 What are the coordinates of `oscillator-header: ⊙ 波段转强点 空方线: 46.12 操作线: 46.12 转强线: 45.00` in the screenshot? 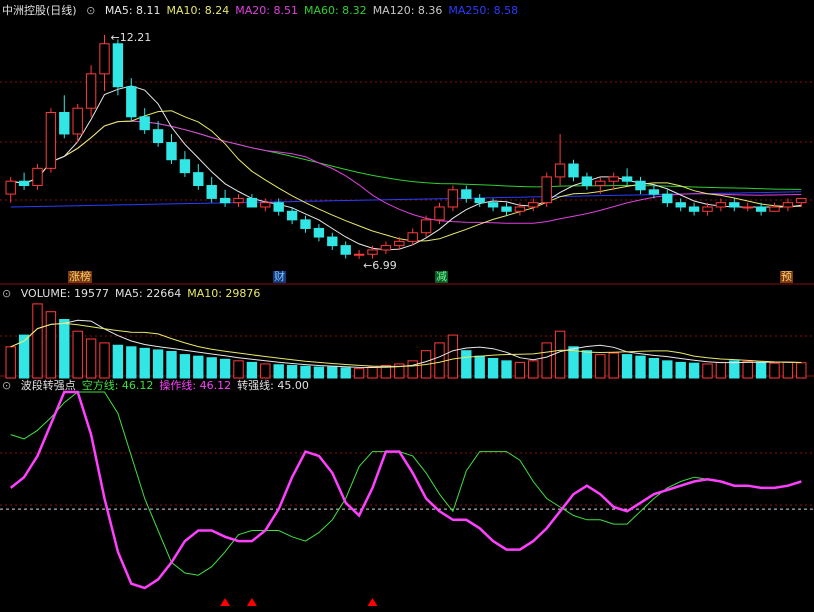 It's located at (161, 386).